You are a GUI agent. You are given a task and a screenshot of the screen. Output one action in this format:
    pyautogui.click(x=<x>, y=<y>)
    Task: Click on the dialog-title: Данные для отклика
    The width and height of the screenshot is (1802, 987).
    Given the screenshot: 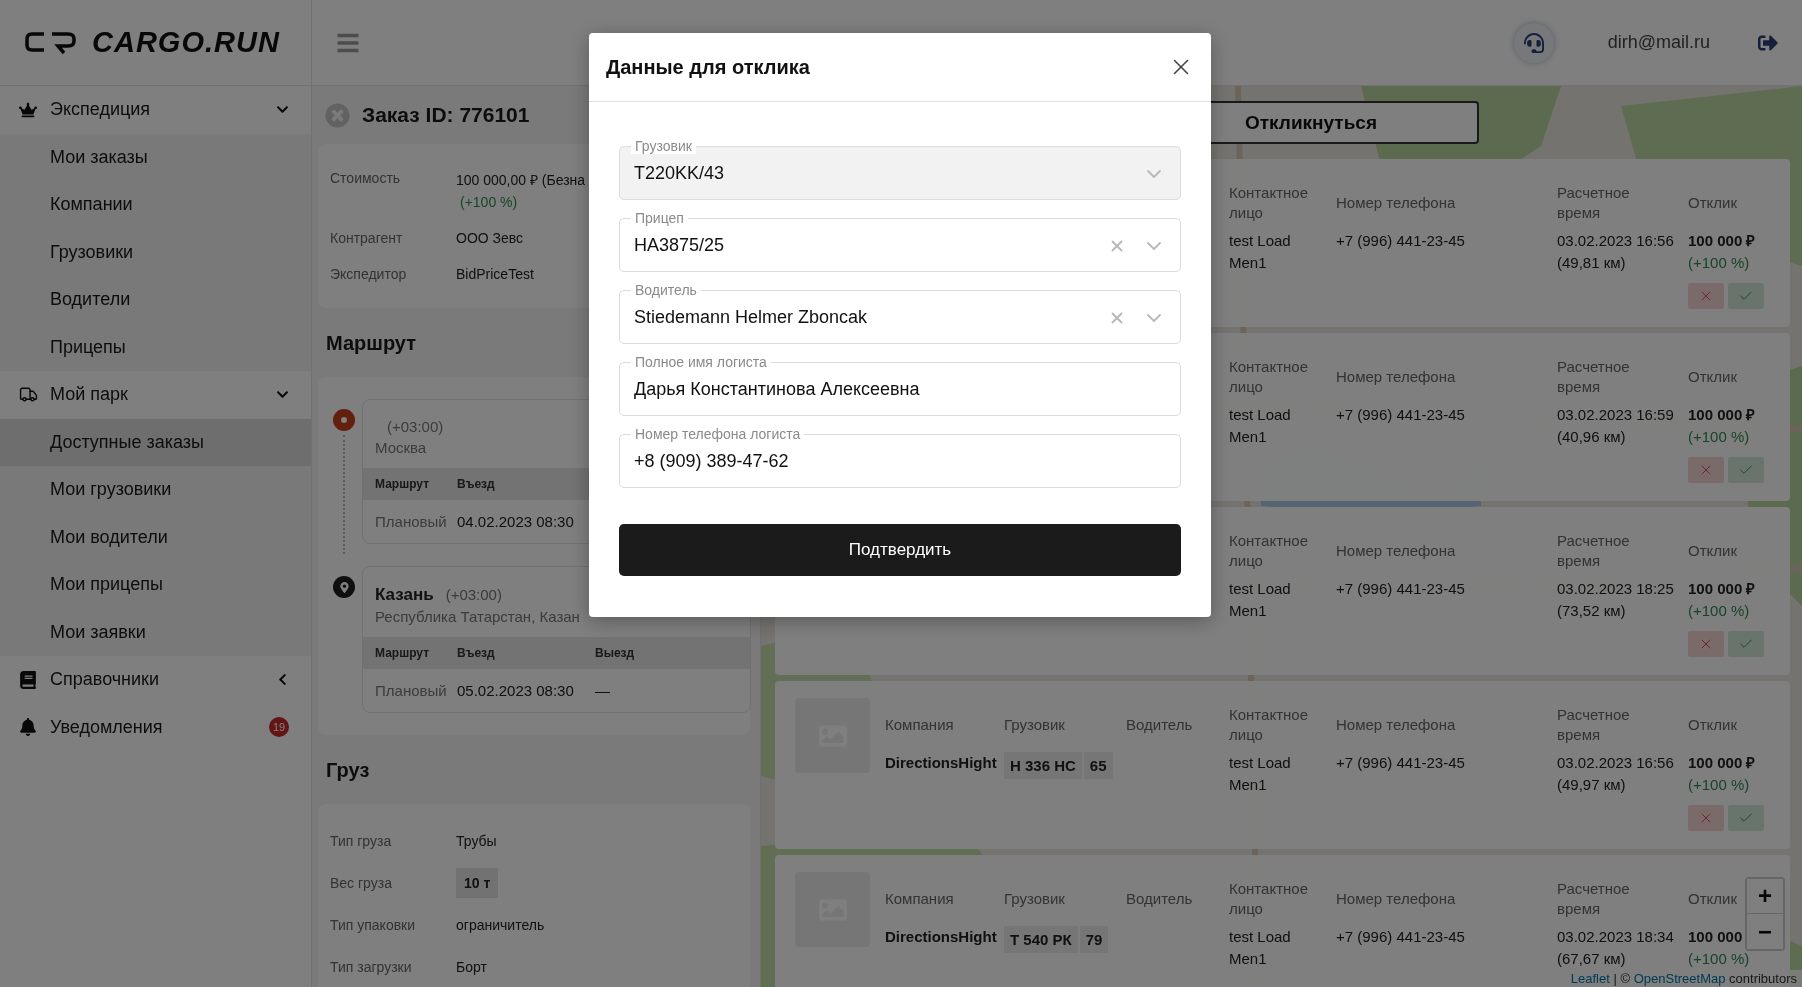 What is the action you would take?
    pyautogui.click(x=708, y=67)
    